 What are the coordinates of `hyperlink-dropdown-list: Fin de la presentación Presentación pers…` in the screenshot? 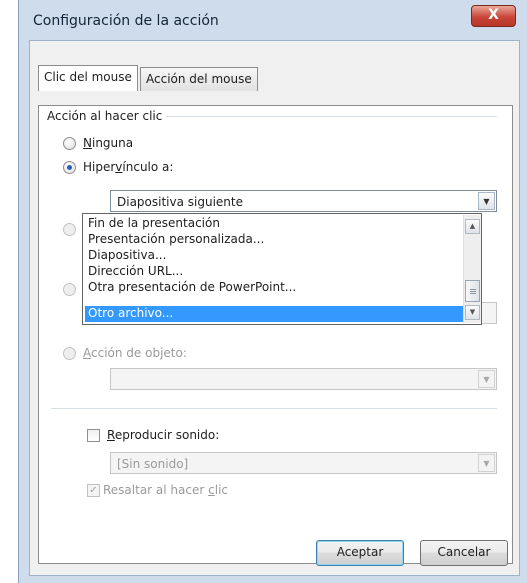 It's located at (282, 269).